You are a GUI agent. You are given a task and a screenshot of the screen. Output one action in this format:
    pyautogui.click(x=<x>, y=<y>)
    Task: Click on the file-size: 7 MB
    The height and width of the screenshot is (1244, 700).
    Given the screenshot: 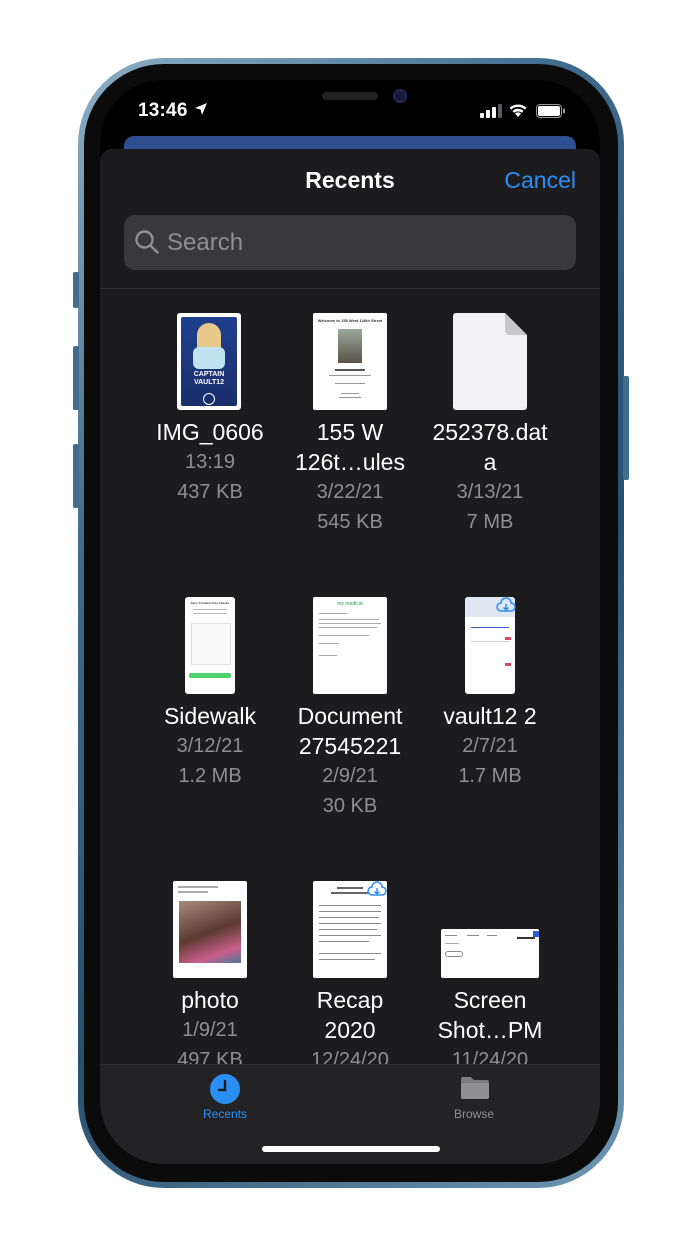 What is the action you would take?
    pyautogui.click(x=490, y=522)
    